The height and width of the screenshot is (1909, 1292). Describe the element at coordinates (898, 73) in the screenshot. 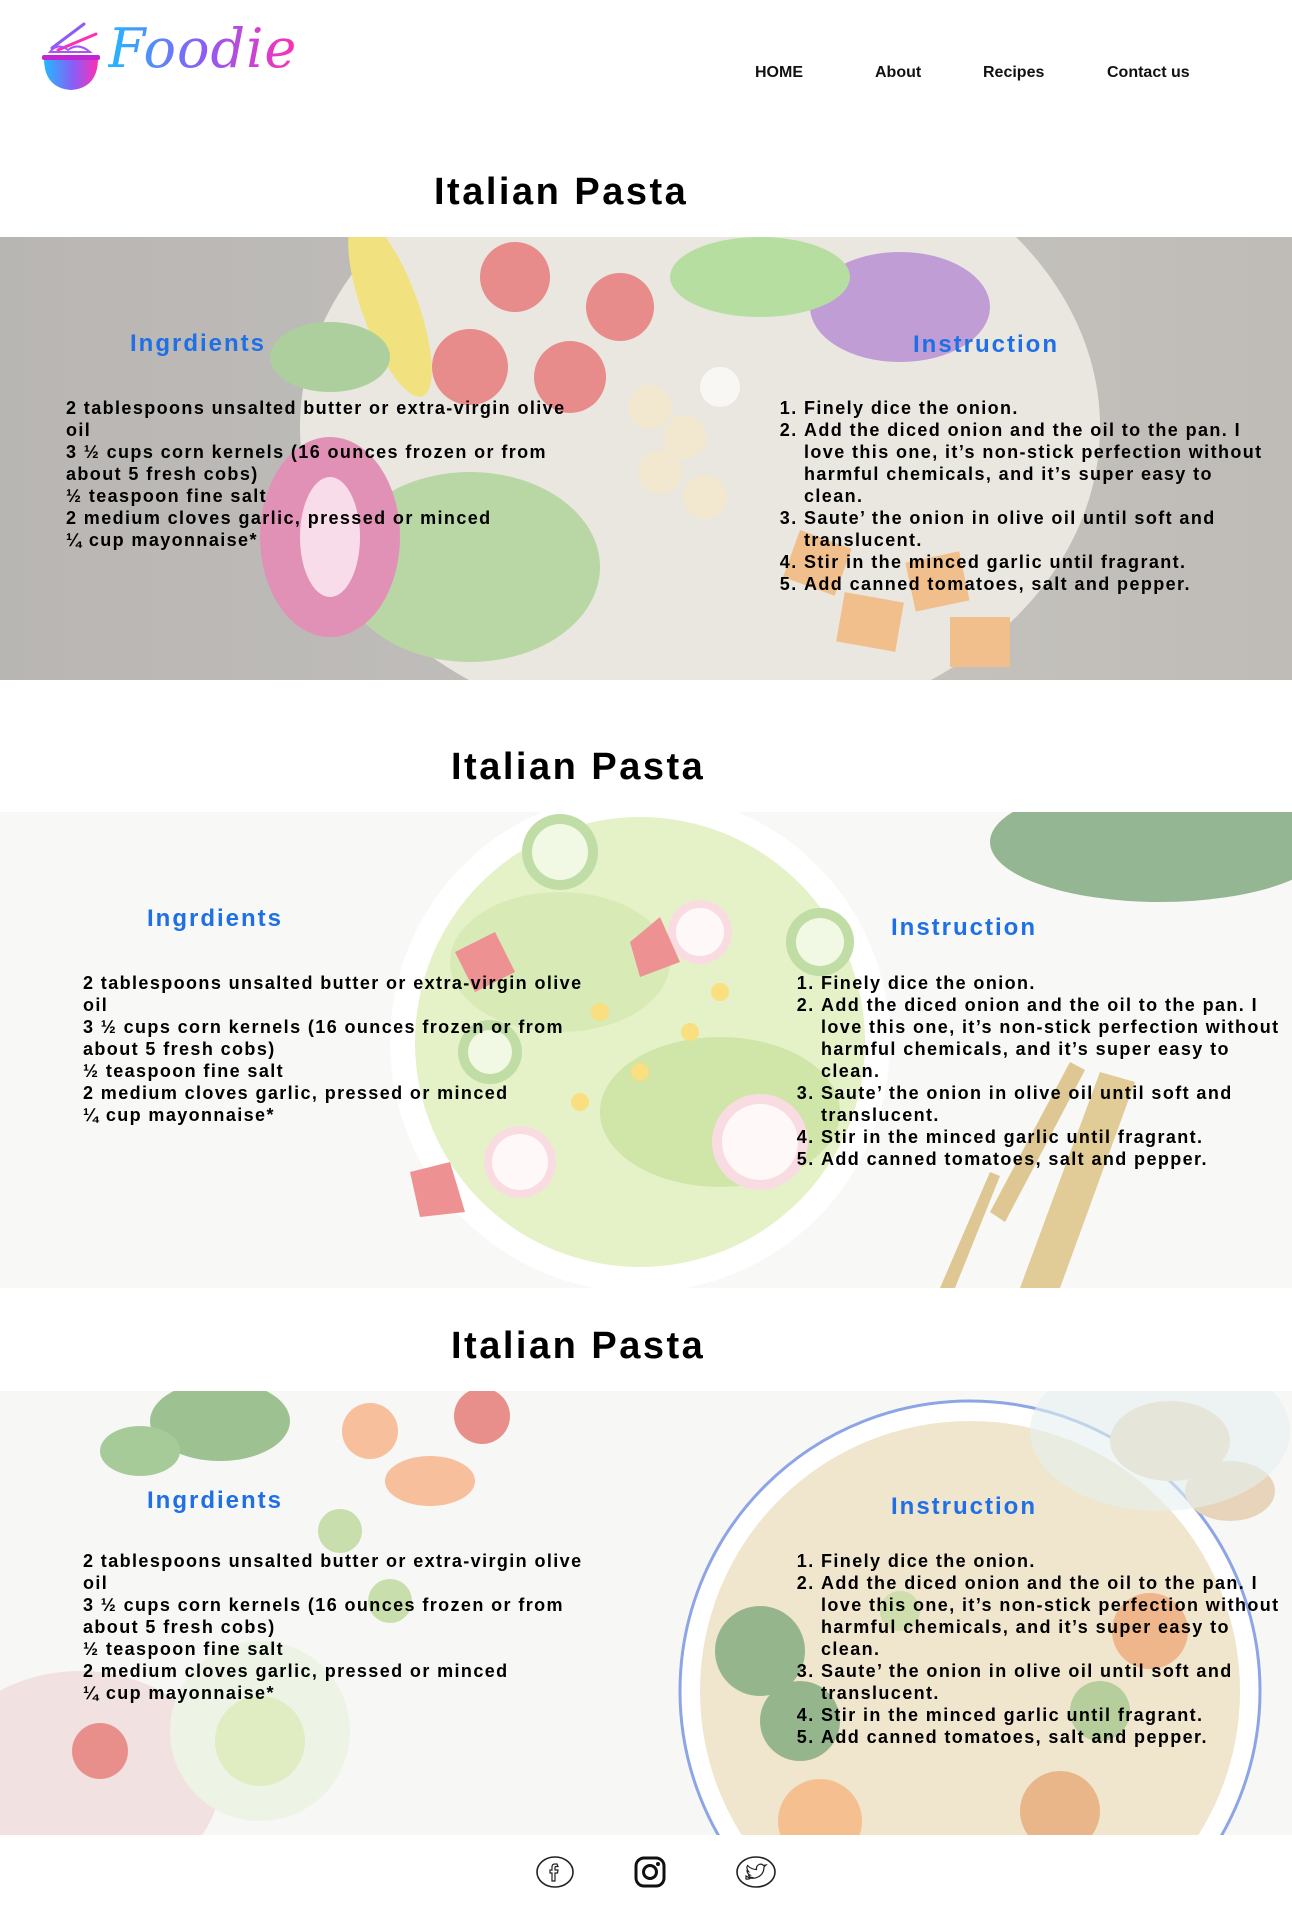

I see `nav-about-link: About` at that location.